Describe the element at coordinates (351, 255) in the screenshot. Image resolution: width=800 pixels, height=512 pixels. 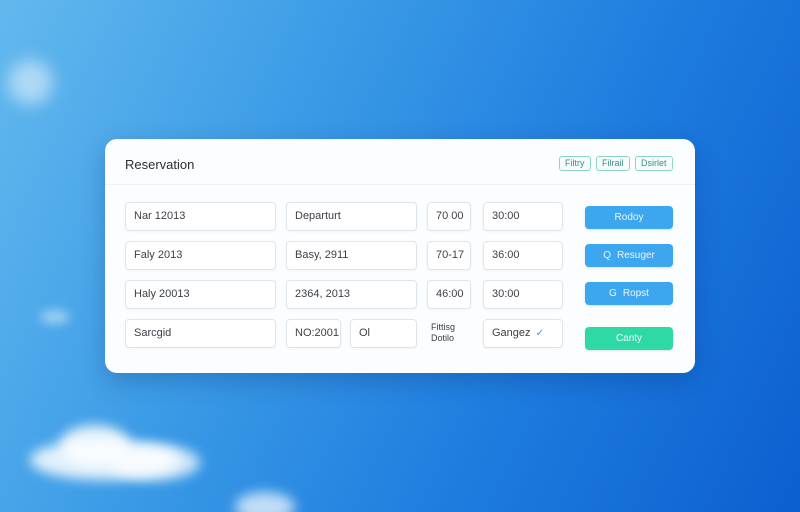
I see `departure-field: Basy, 2911` at that location.